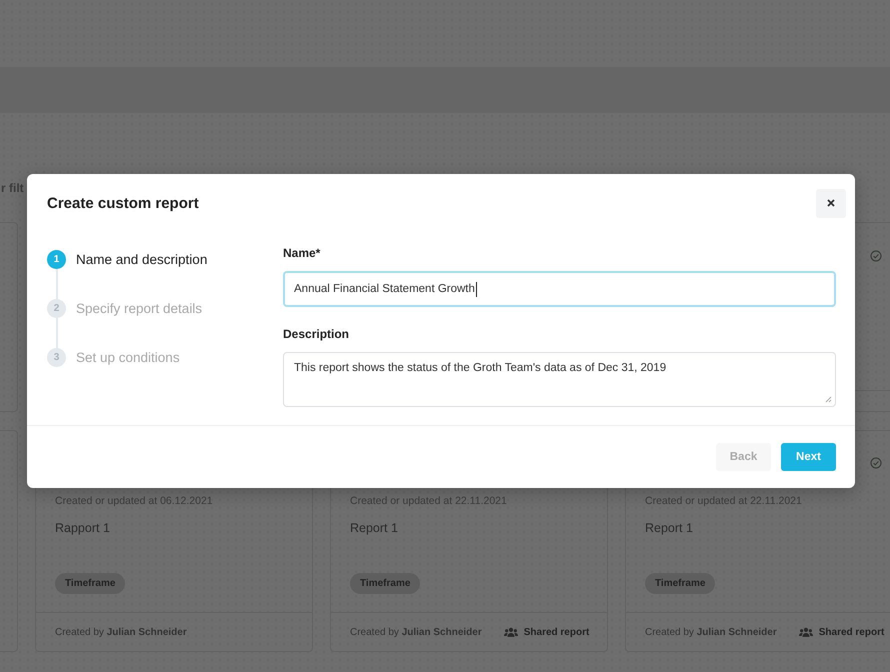 The height and width of the screenshot is (672, 890). What do you see at coordinates (82, 528) in the screenshot?
I see `report-name: Rapport 1` at bounding box center [82, 528].